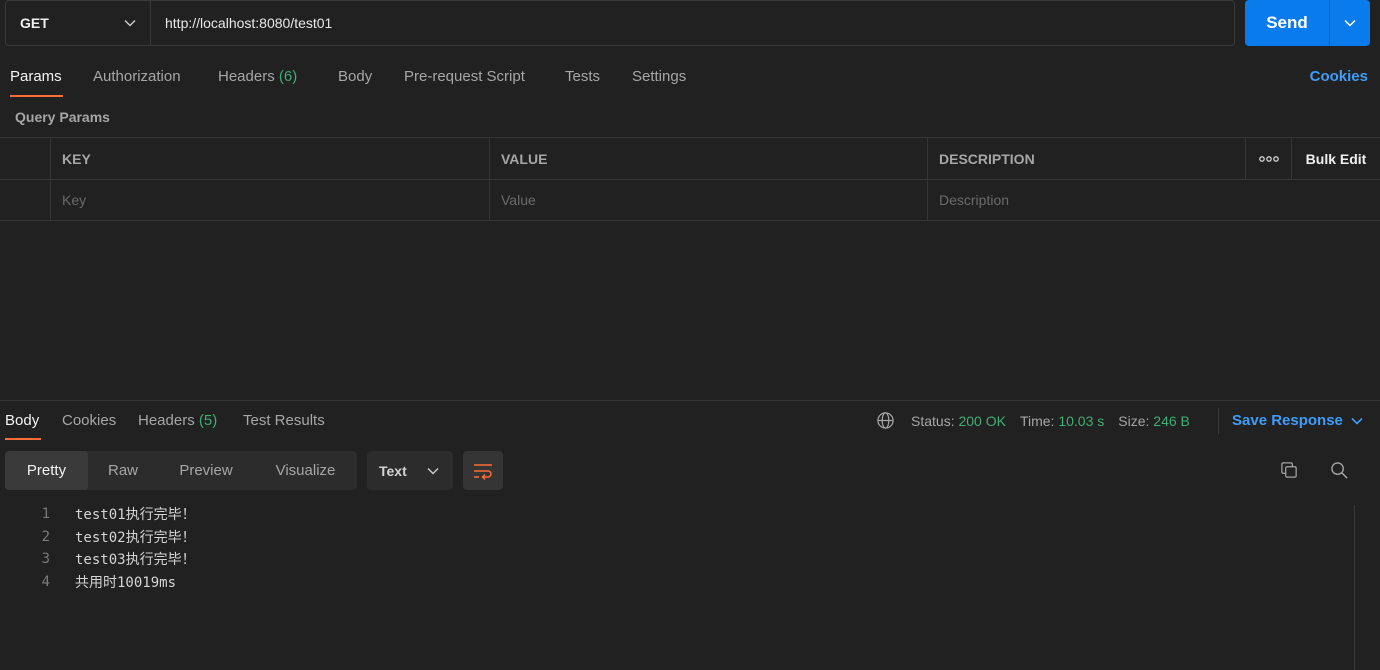 The image size is (1380, 670). I want to click on value-input: Value, so click(708, 200).